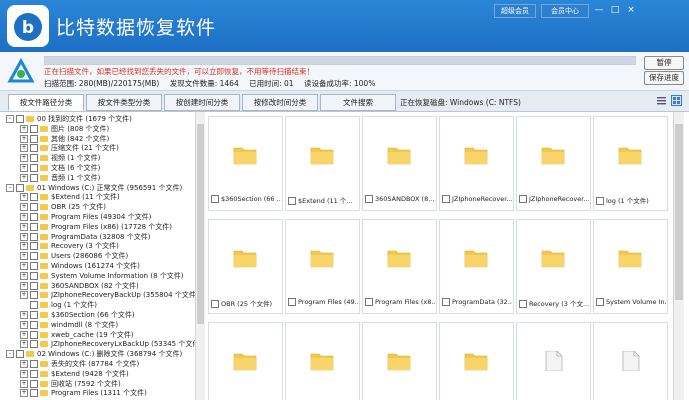 Image resolution: width=689 pixels, height=400 pixels. Describe the element at coordinates (85, 217) in the screenshot. I see `tree-item: + Program Files (49304 个文件)` at that location.